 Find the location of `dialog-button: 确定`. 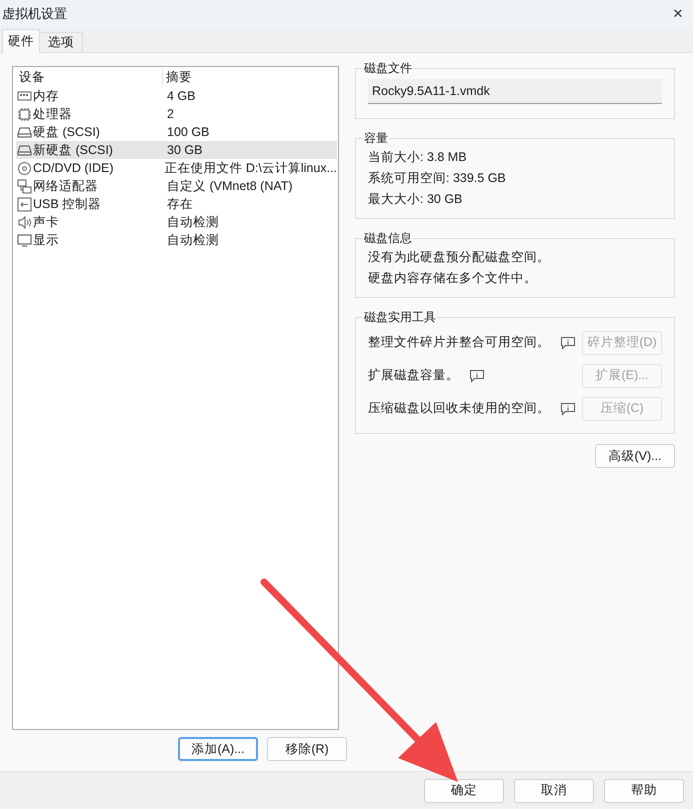

dialog-button: 确定 is located at coordinates (464, 790).